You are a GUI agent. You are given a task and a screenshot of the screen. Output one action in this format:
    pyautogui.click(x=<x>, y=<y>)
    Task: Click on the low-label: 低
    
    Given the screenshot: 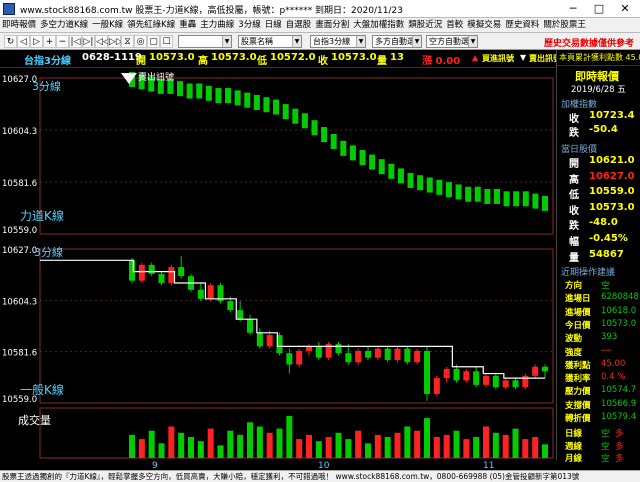 What is the action you would take?
    pyautogui.click(x=262, y=61)
    